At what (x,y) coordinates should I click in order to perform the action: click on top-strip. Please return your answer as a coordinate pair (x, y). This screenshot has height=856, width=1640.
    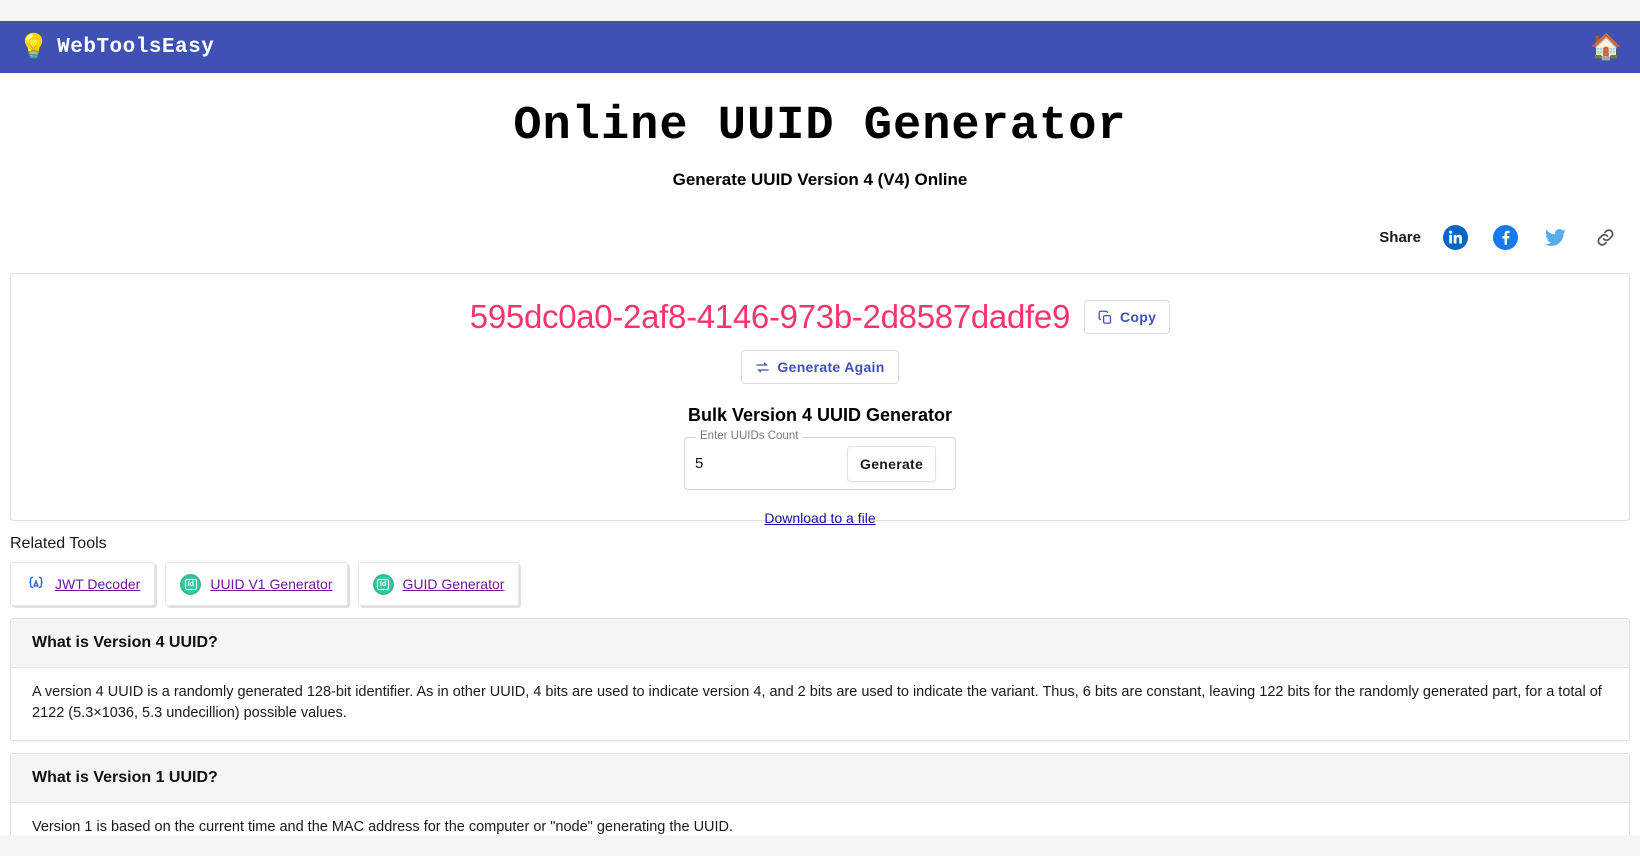
    Looking at the image, I should click on (820, 10).